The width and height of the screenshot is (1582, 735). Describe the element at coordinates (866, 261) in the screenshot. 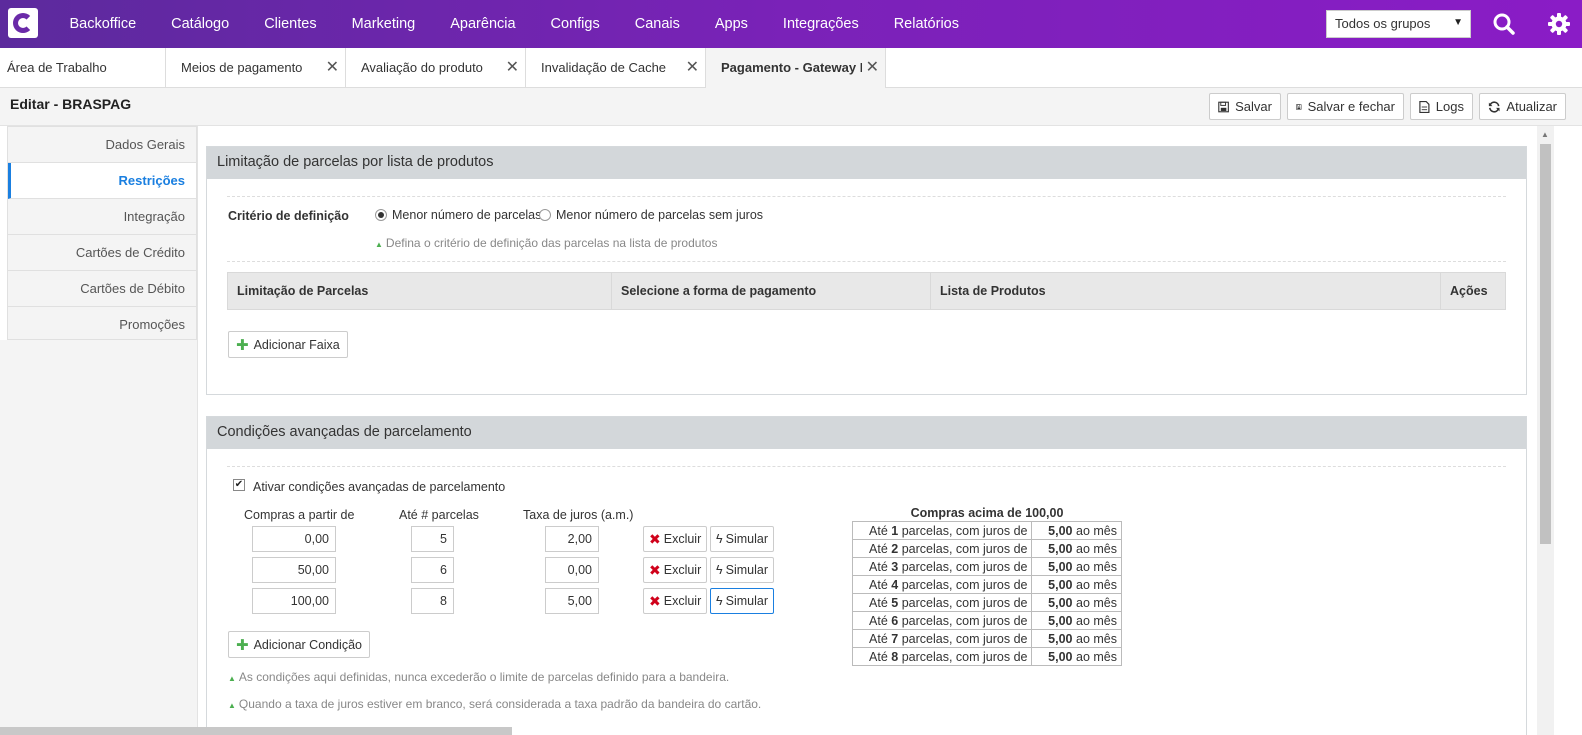

I see `divider` at that location.